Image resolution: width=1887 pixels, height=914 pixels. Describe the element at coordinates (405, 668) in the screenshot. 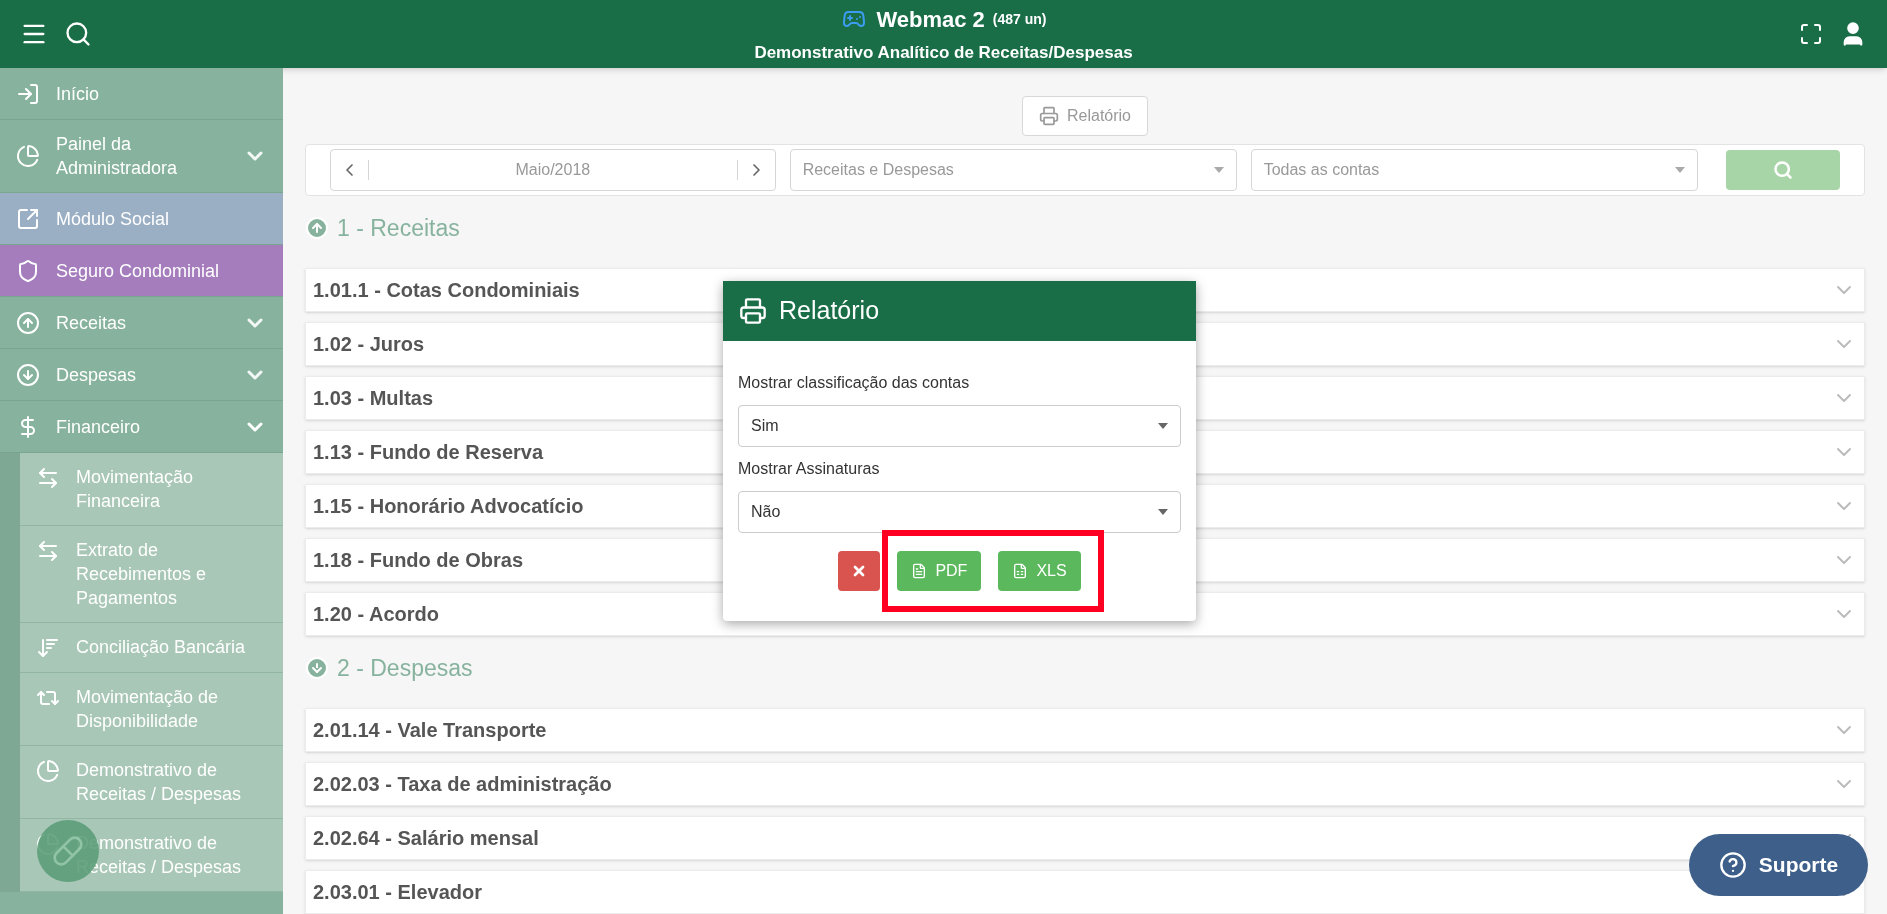

I see `section-heading: 2 - Despesas` at that location.